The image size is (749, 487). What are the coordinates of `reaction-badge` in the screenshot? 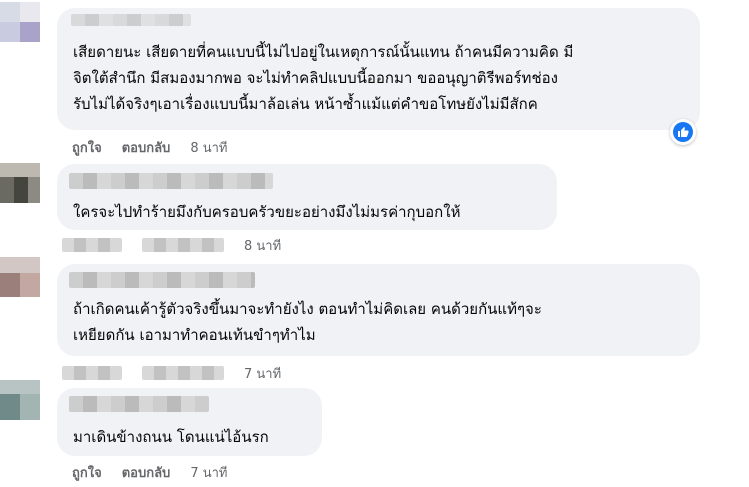 It's located at (683, 132).